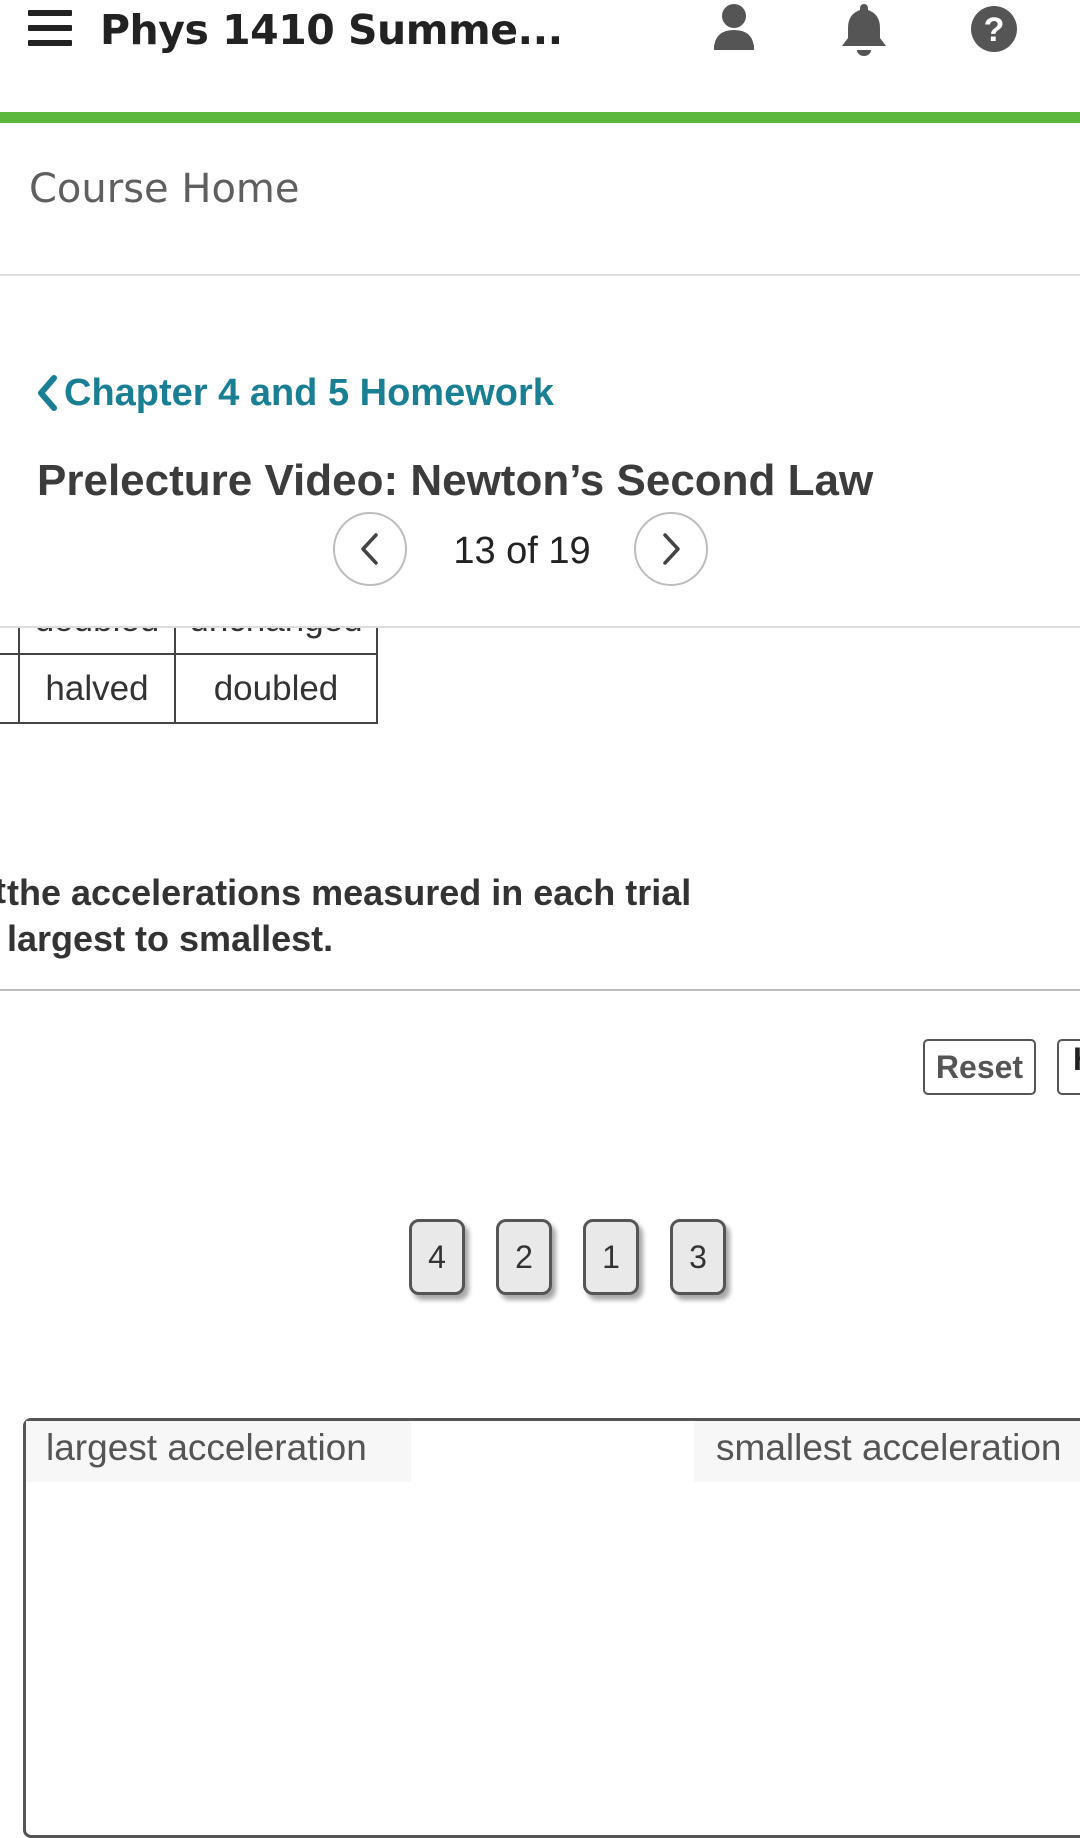 The height and width of the screenshot is (1838, 1080). What do you see at coordinates (698, 1257) in the screenshot?
I see `drag-tile: 3` at bounding box center [698, 1257].